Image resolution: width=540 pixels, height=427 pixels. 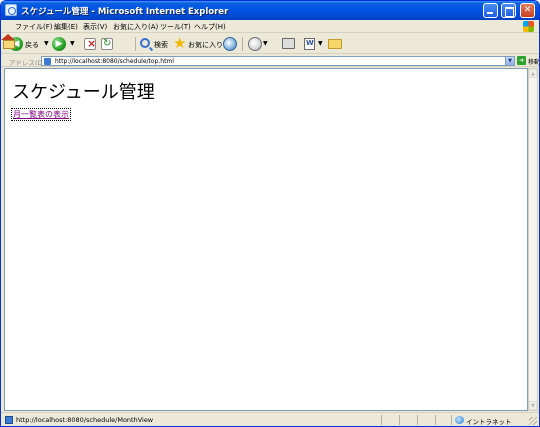 I want to click on security-zone: イントラネット, so click(x=489, y=422).